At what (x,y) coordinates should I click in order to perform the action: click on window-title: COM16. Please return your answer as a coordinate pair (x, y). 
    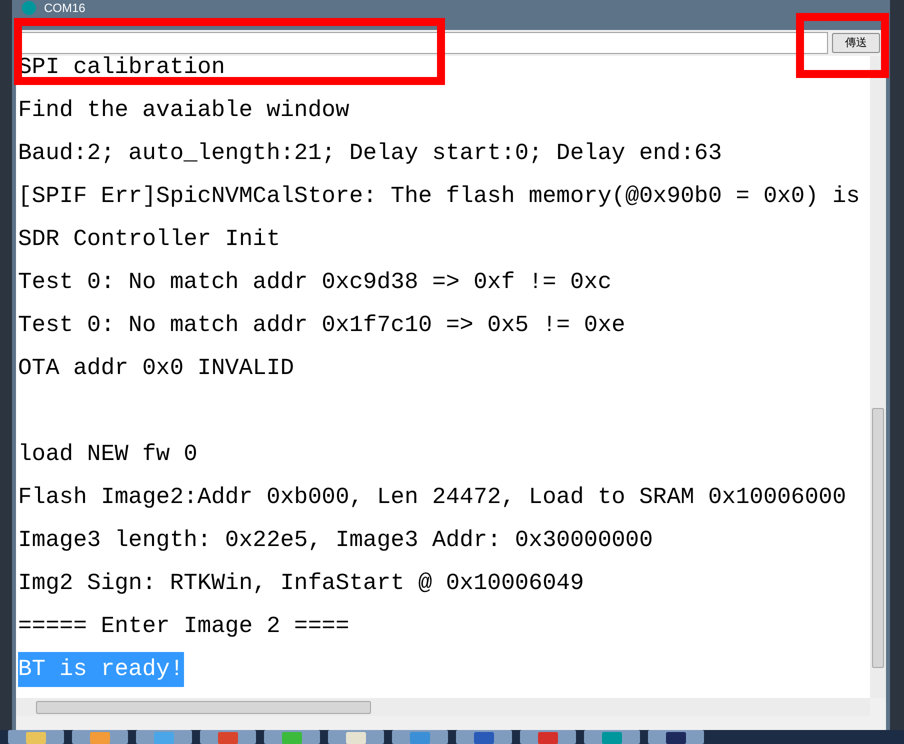
    Looking at the image, I should click on (65, 8).